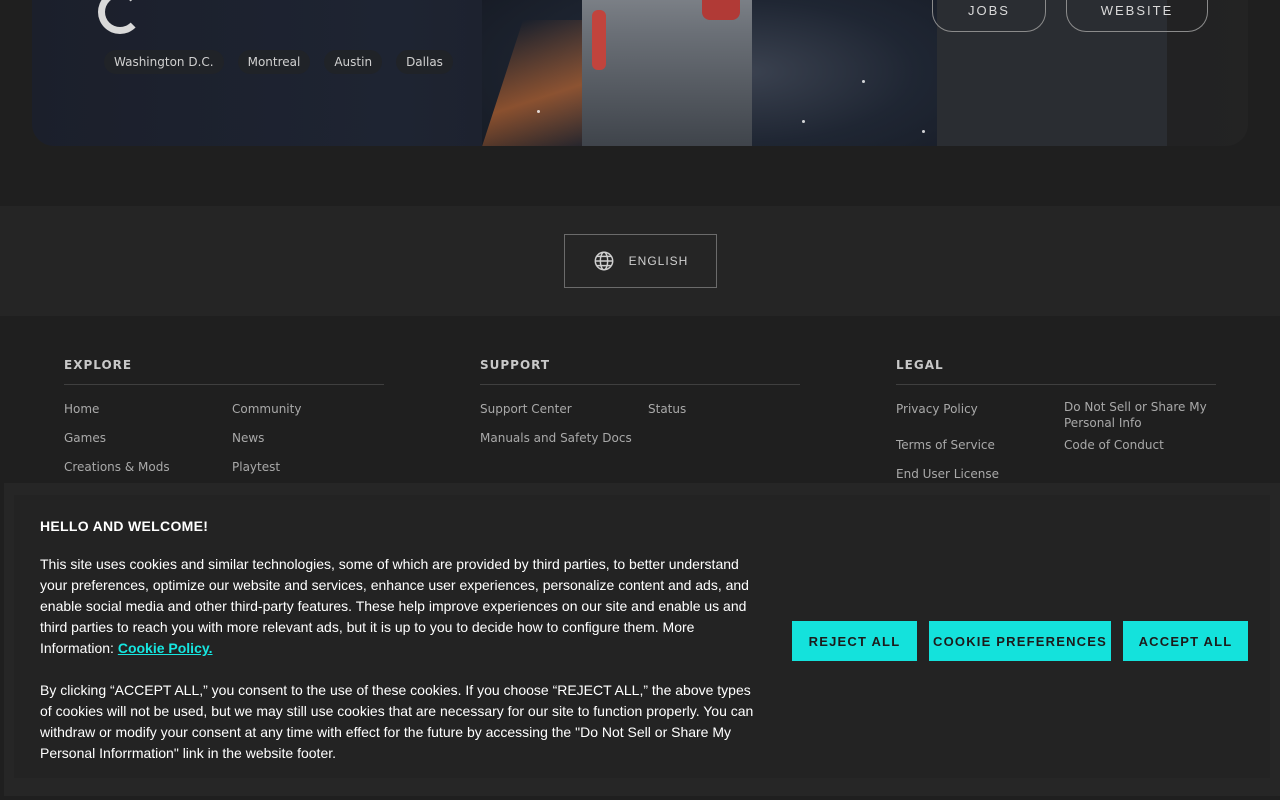  I want to click on location-chip: Montreal, so click(274, 62).